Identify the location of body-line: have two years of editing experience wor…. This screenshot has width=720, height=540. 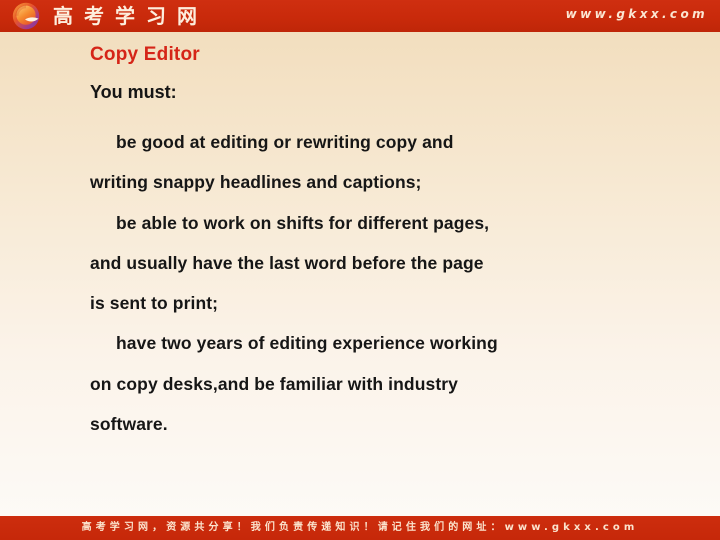
(307, 343).